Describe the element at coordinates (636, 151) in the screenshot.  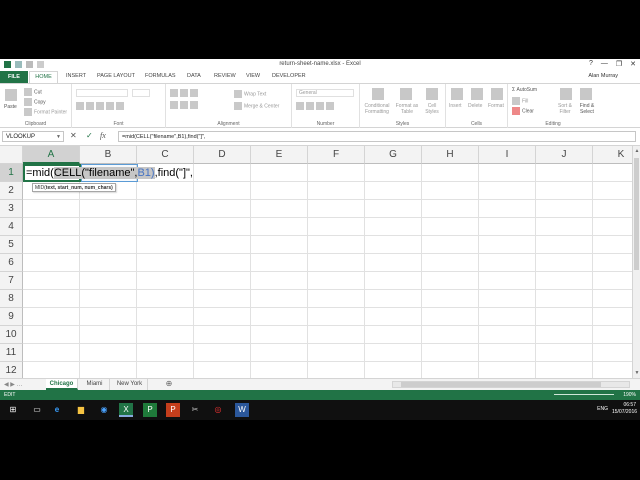
I see `scroll-up-icon: ▲` at that location.